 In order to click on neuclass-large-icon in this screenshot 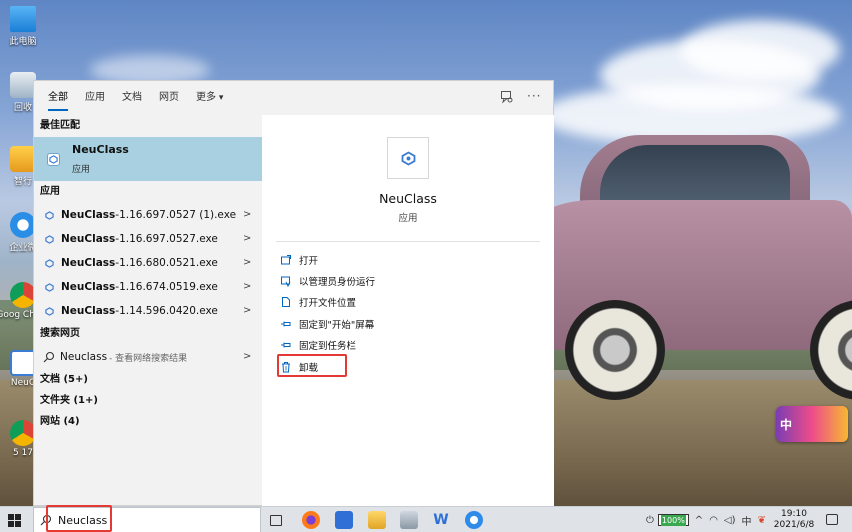, I will do `click(408, 158)`.